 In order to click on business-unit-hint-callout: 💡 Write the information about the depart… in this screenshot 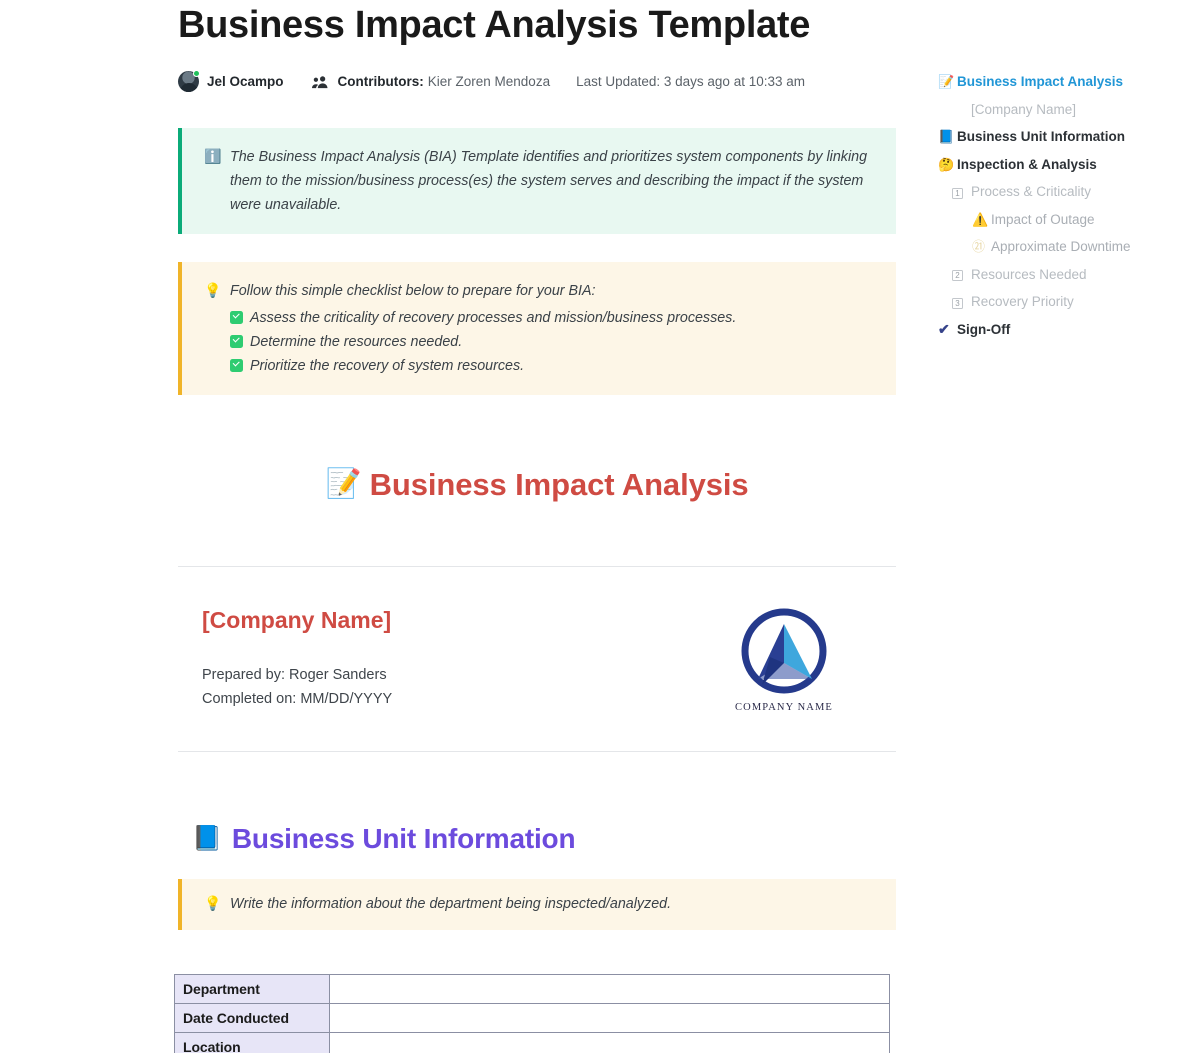, I will do `click(537, 904)`.